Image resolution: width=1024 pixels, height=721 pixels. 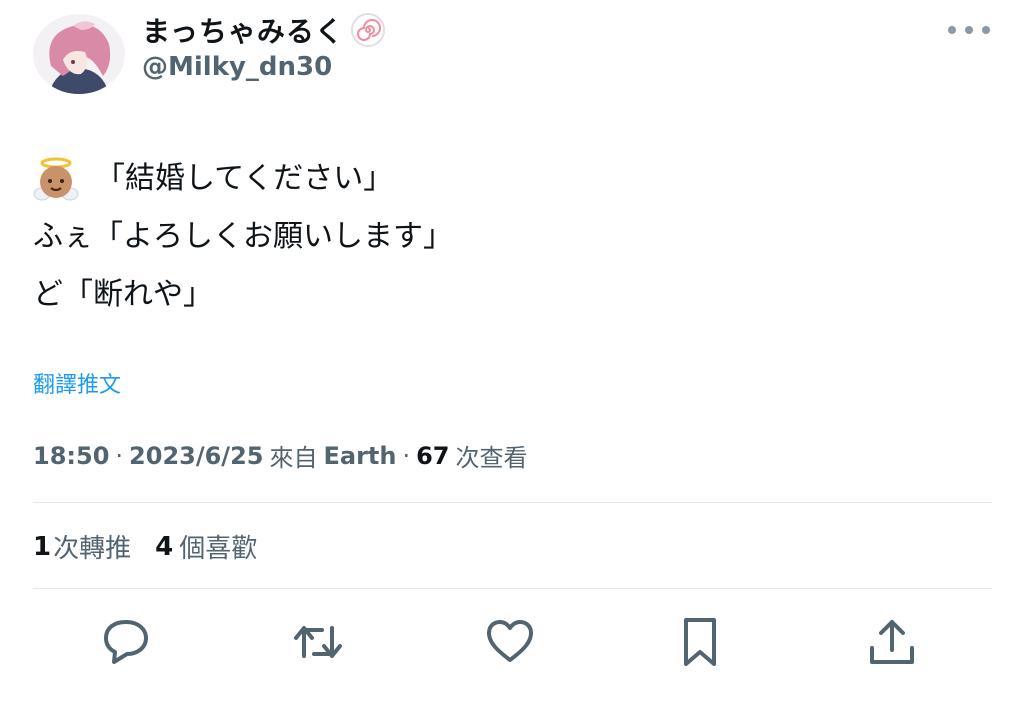 I want to click on share-icon, so click(x=892, y=642).